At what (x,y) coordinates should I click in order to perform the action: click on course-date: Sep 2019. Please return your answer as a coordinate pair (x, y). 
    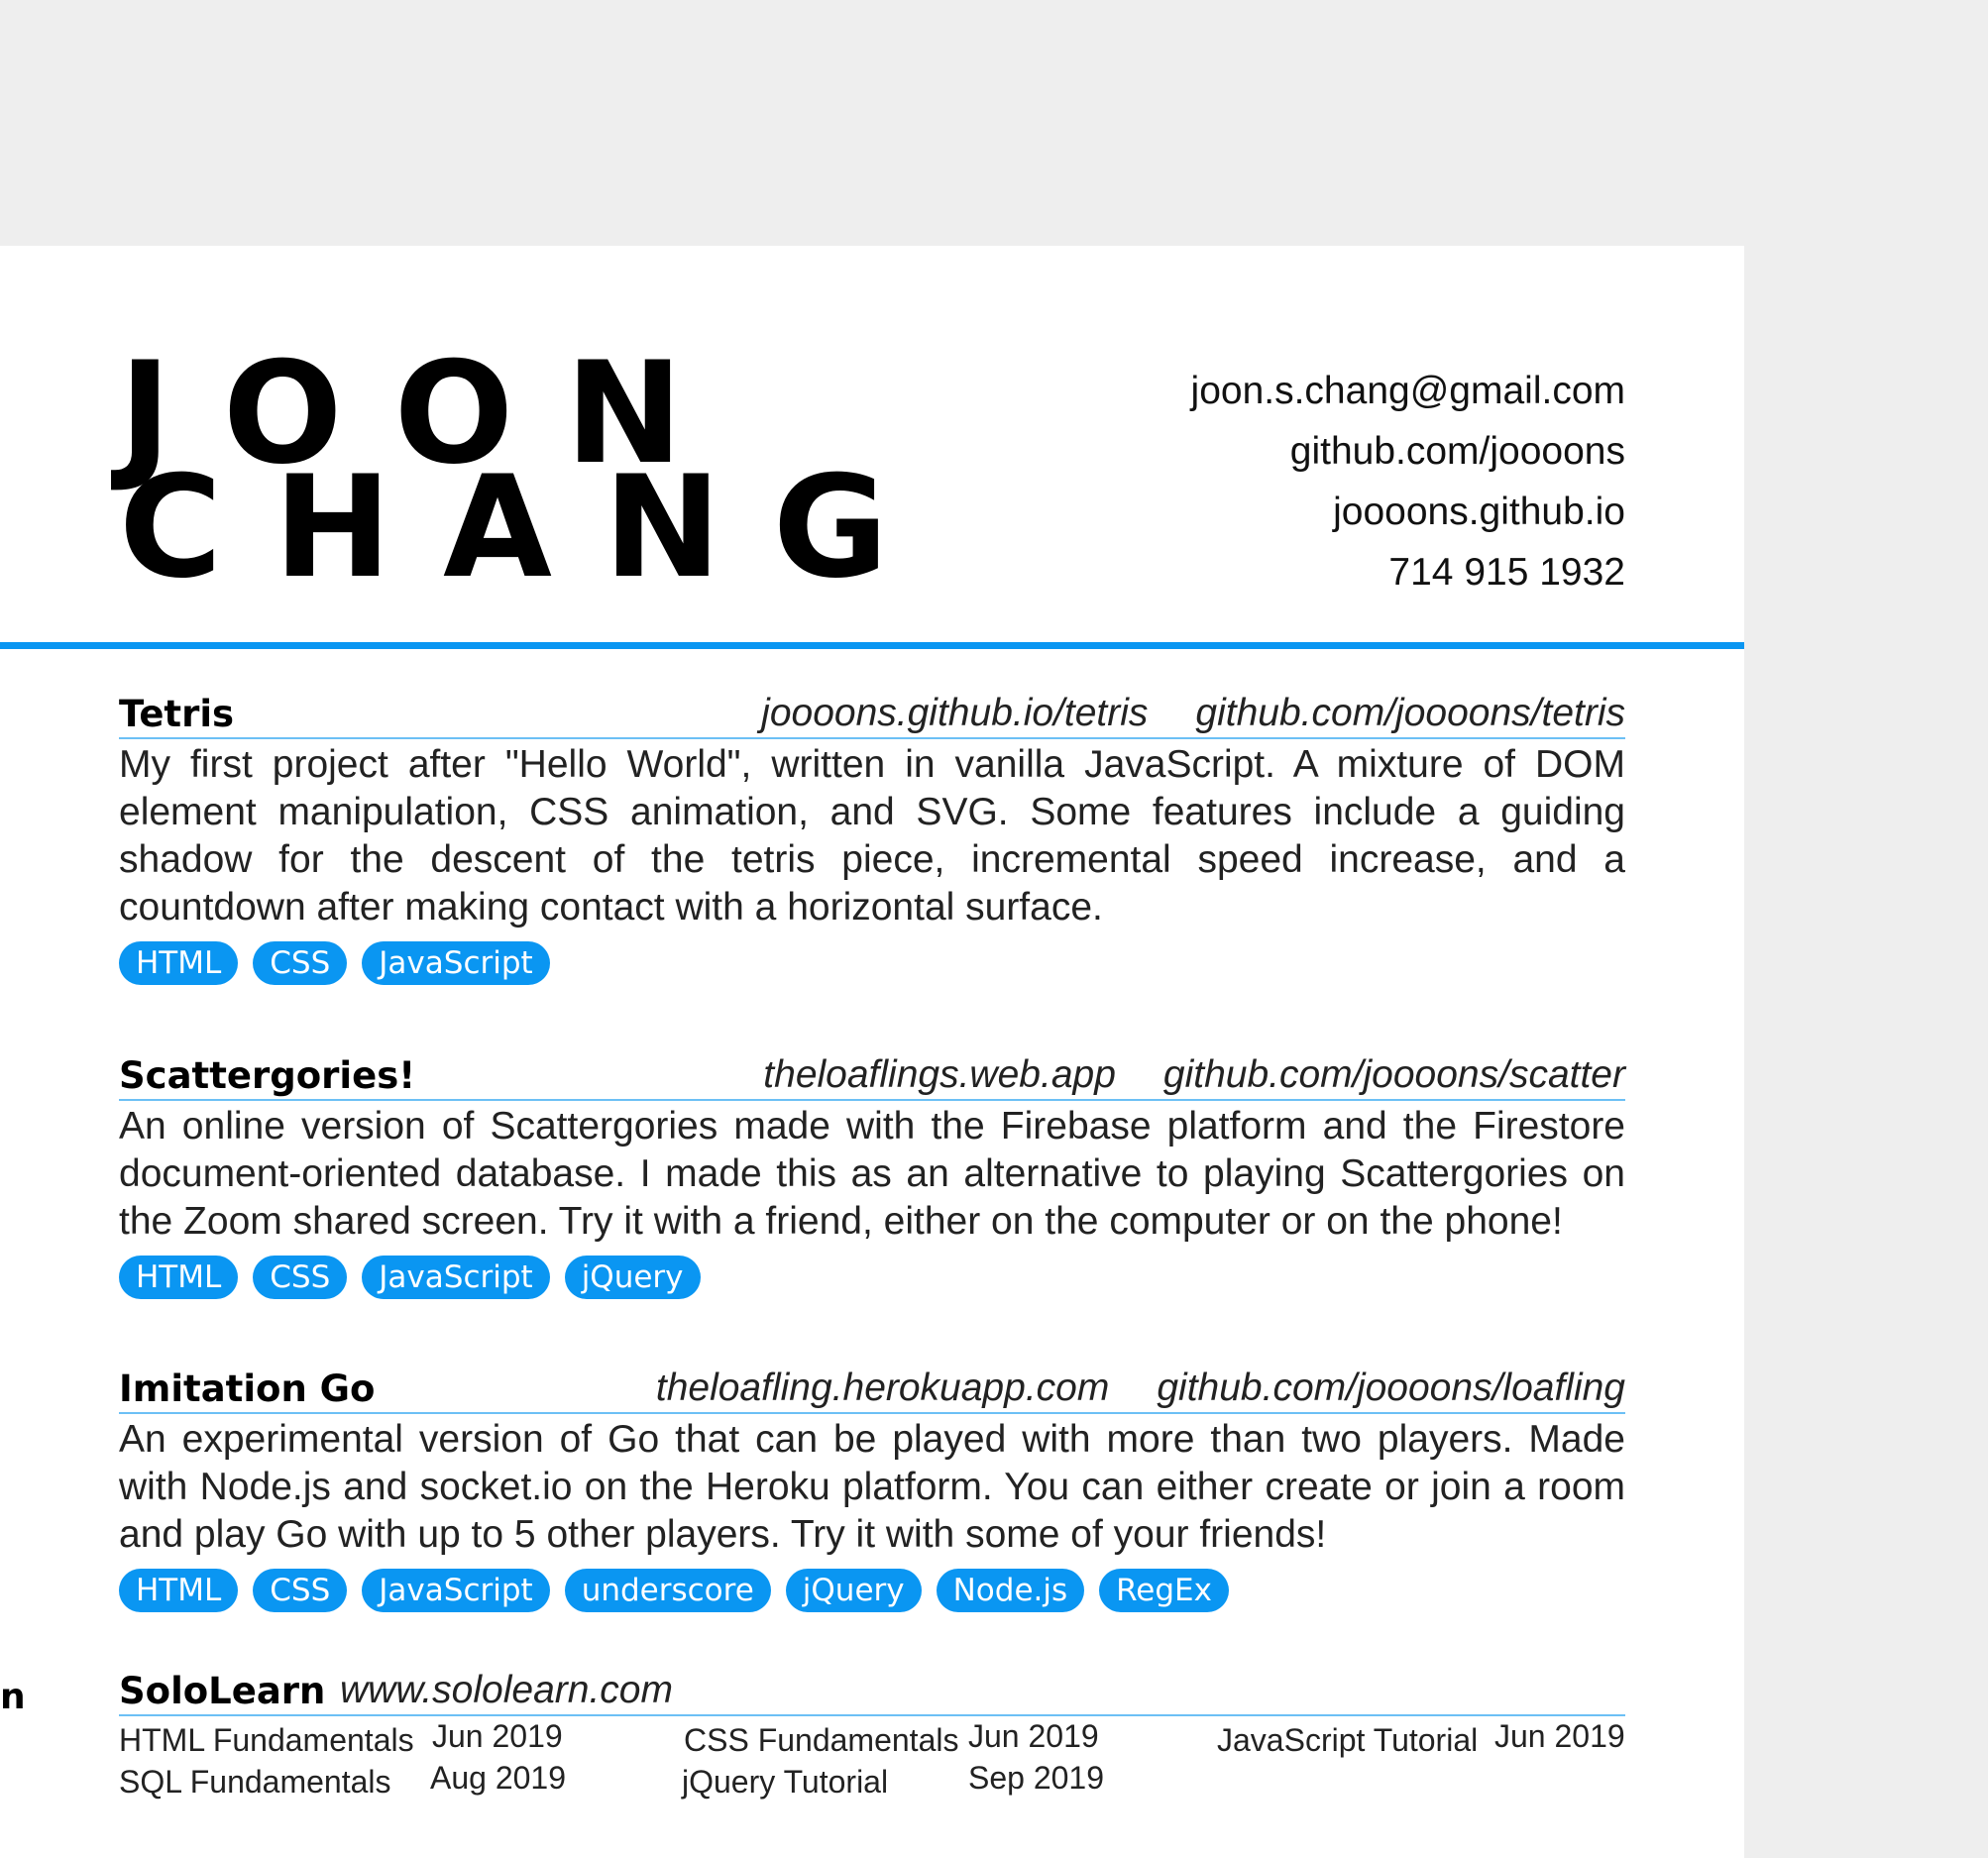
    Looking at the image, I should click on (1036, 1778).